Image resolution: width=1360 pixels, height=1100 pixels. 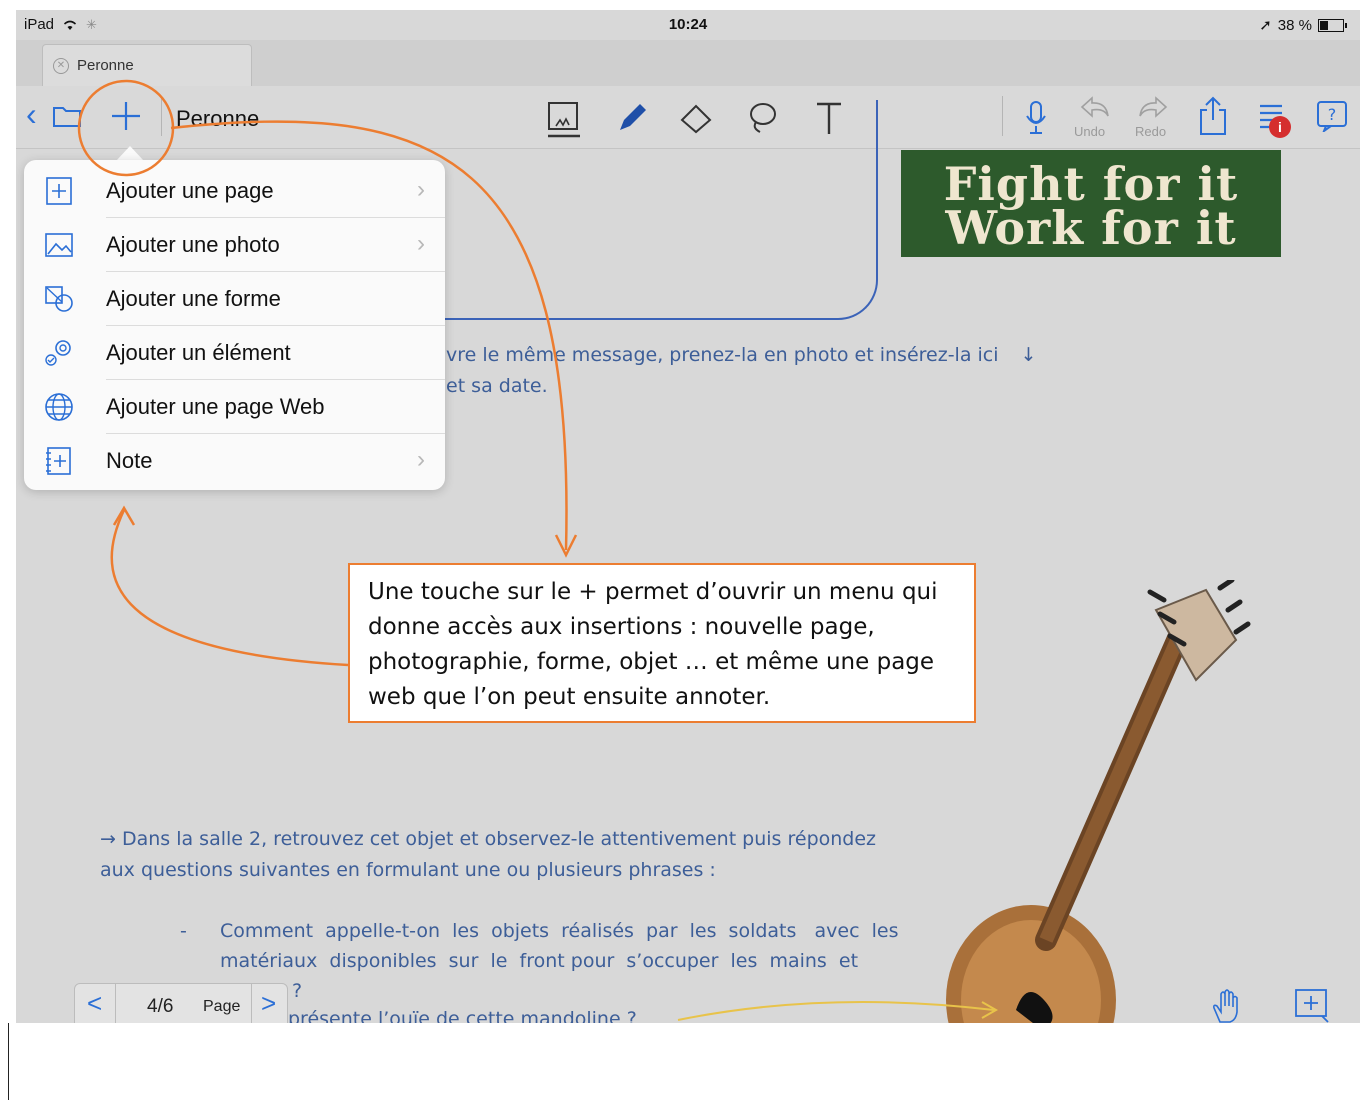 What do you see at coordinates (160, 1006) in the screenshot?
I see `page-number: 4/6` at bounding box center [160, 1006].